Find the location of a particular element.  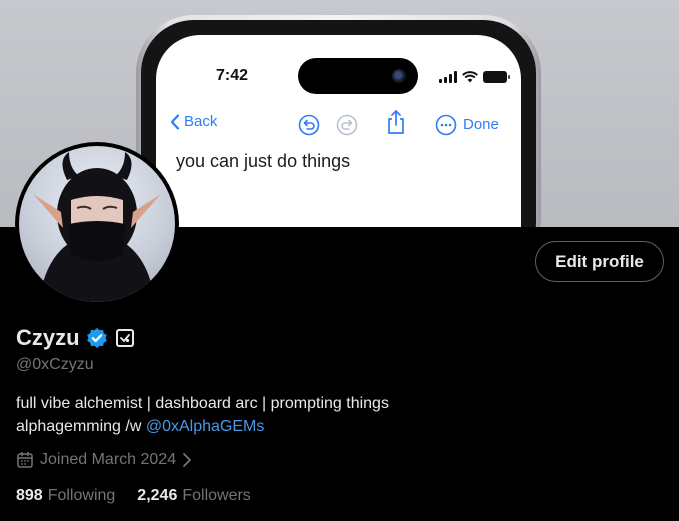

calendar-icon is located at coordinates (25, 459).